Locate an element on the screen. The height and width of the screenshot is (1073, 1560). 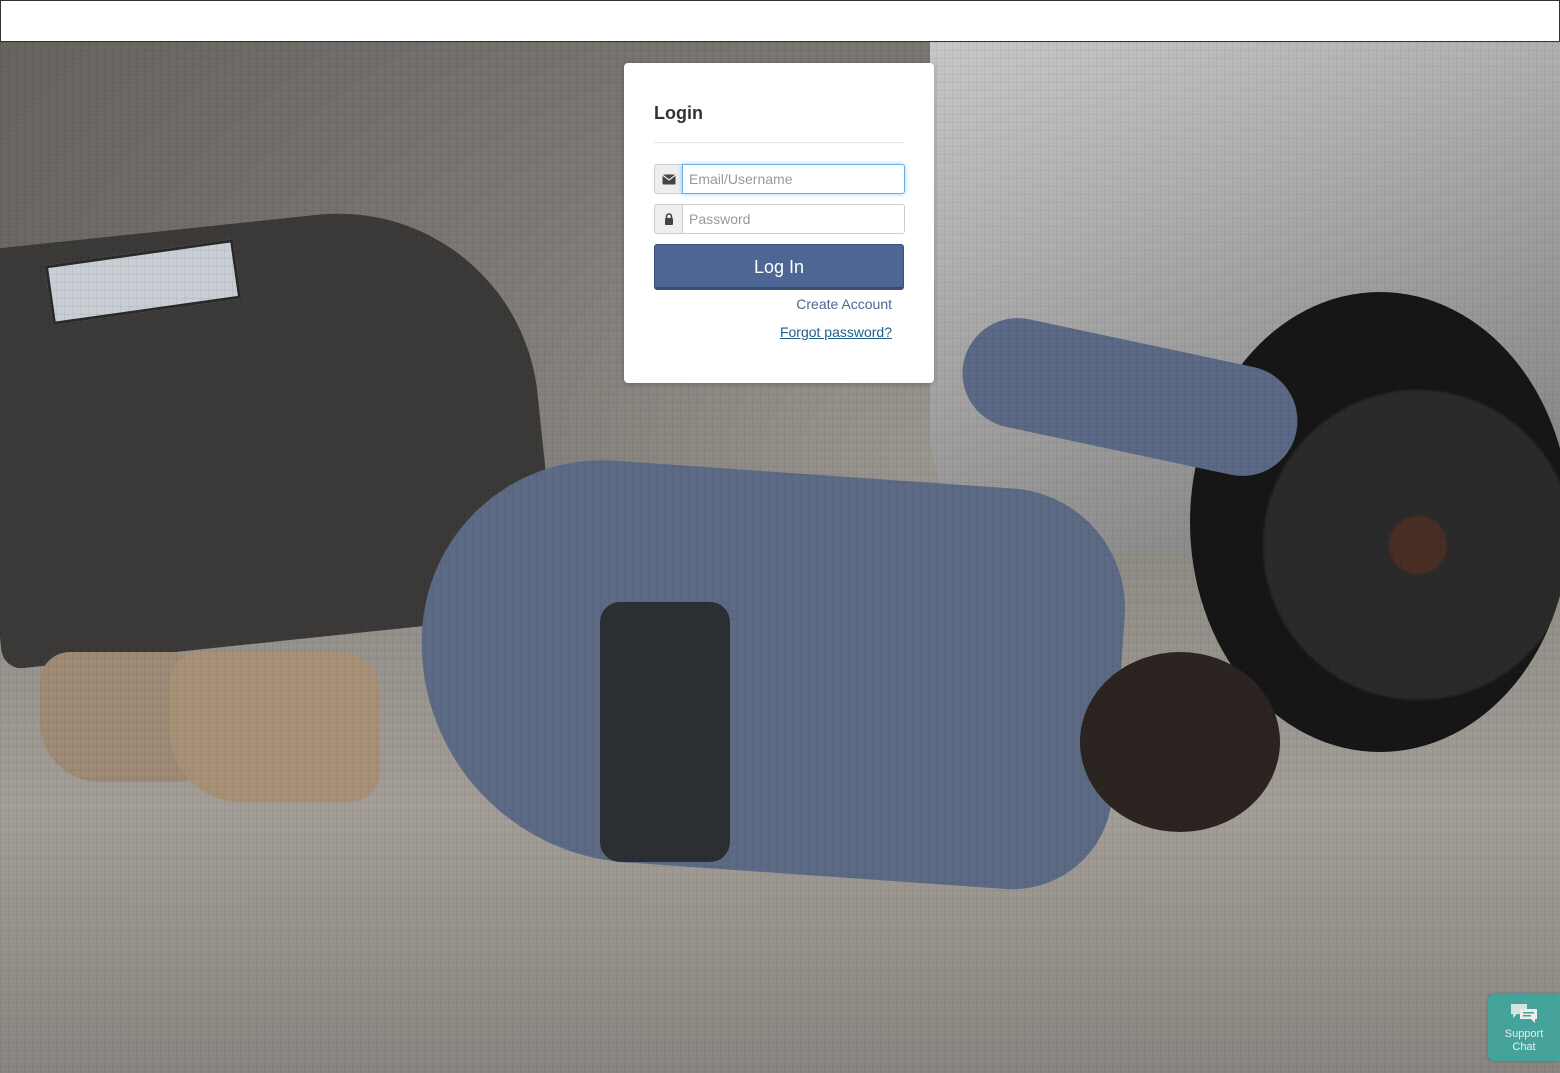
support-chat-button: Support Chat is located at coordinates (1524, 1027).